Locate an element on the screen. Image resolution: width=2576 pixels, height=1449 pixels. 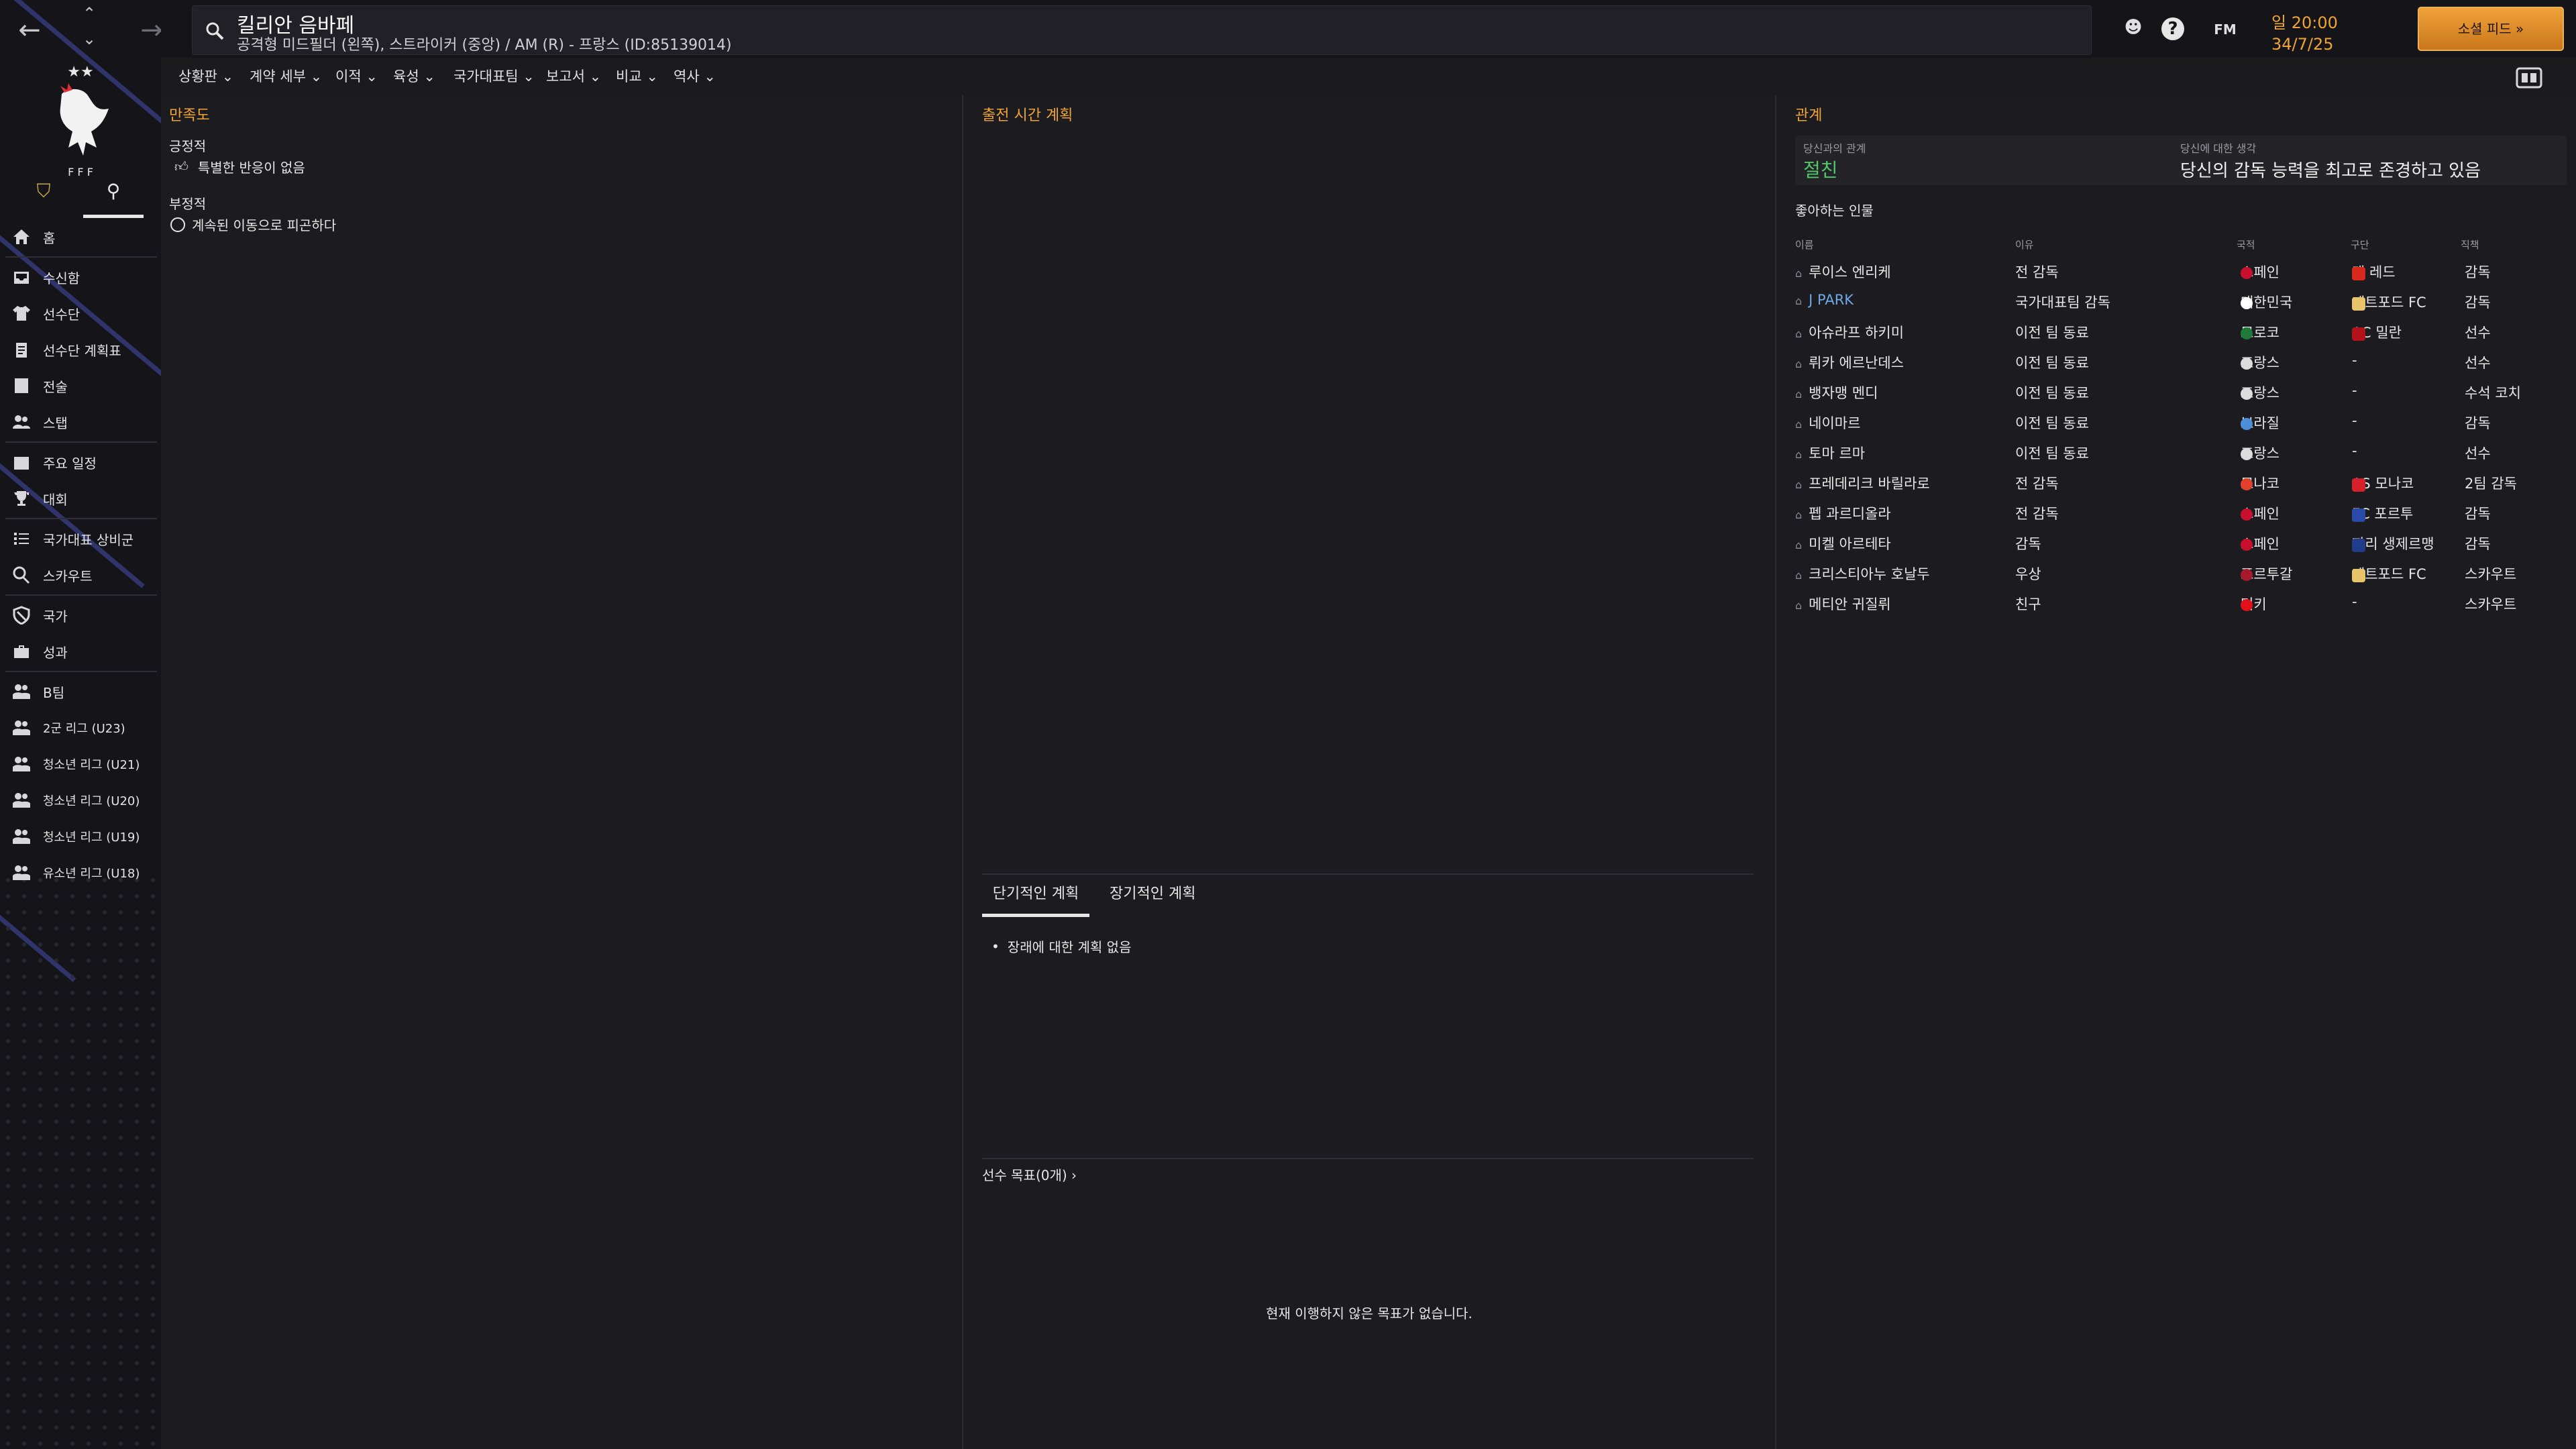
tab-short-term-plan: 단기적인 계획 is located at coordinates (1035, 899).